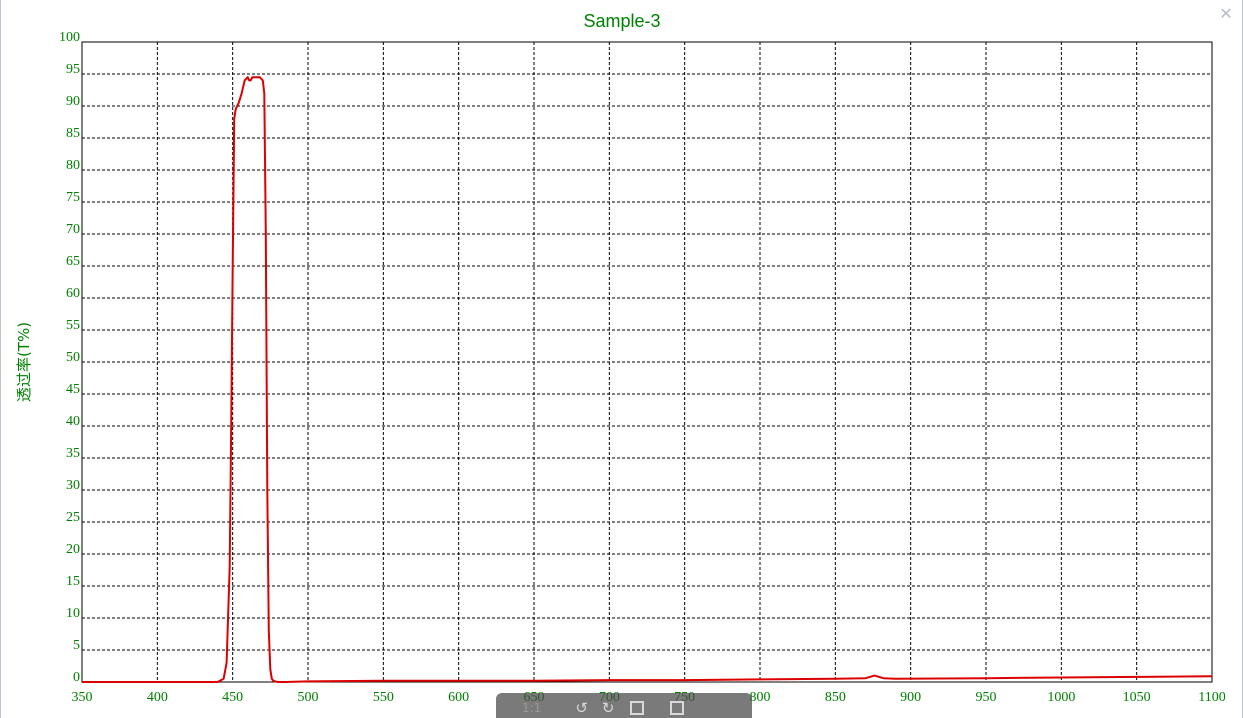 This screenshot has width=1243, height=718. What do you see at coordinates (621, 21) in the screenshot?
I see `chart-title: Sample-3` at bounding box center [621, 21].